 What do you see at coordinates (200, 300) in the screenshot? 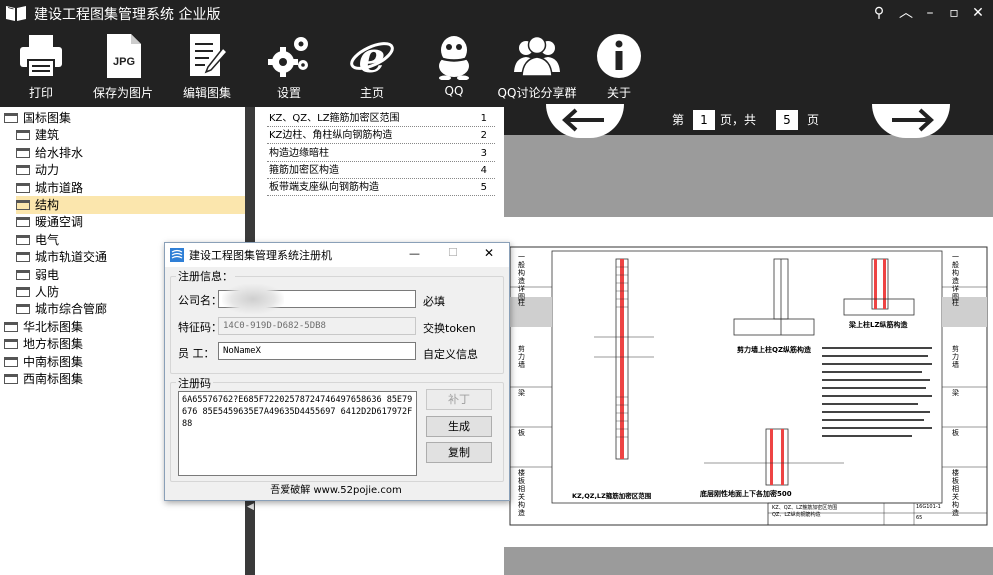
I see `company-label: 公司名：` at bounding box center [200, 300].